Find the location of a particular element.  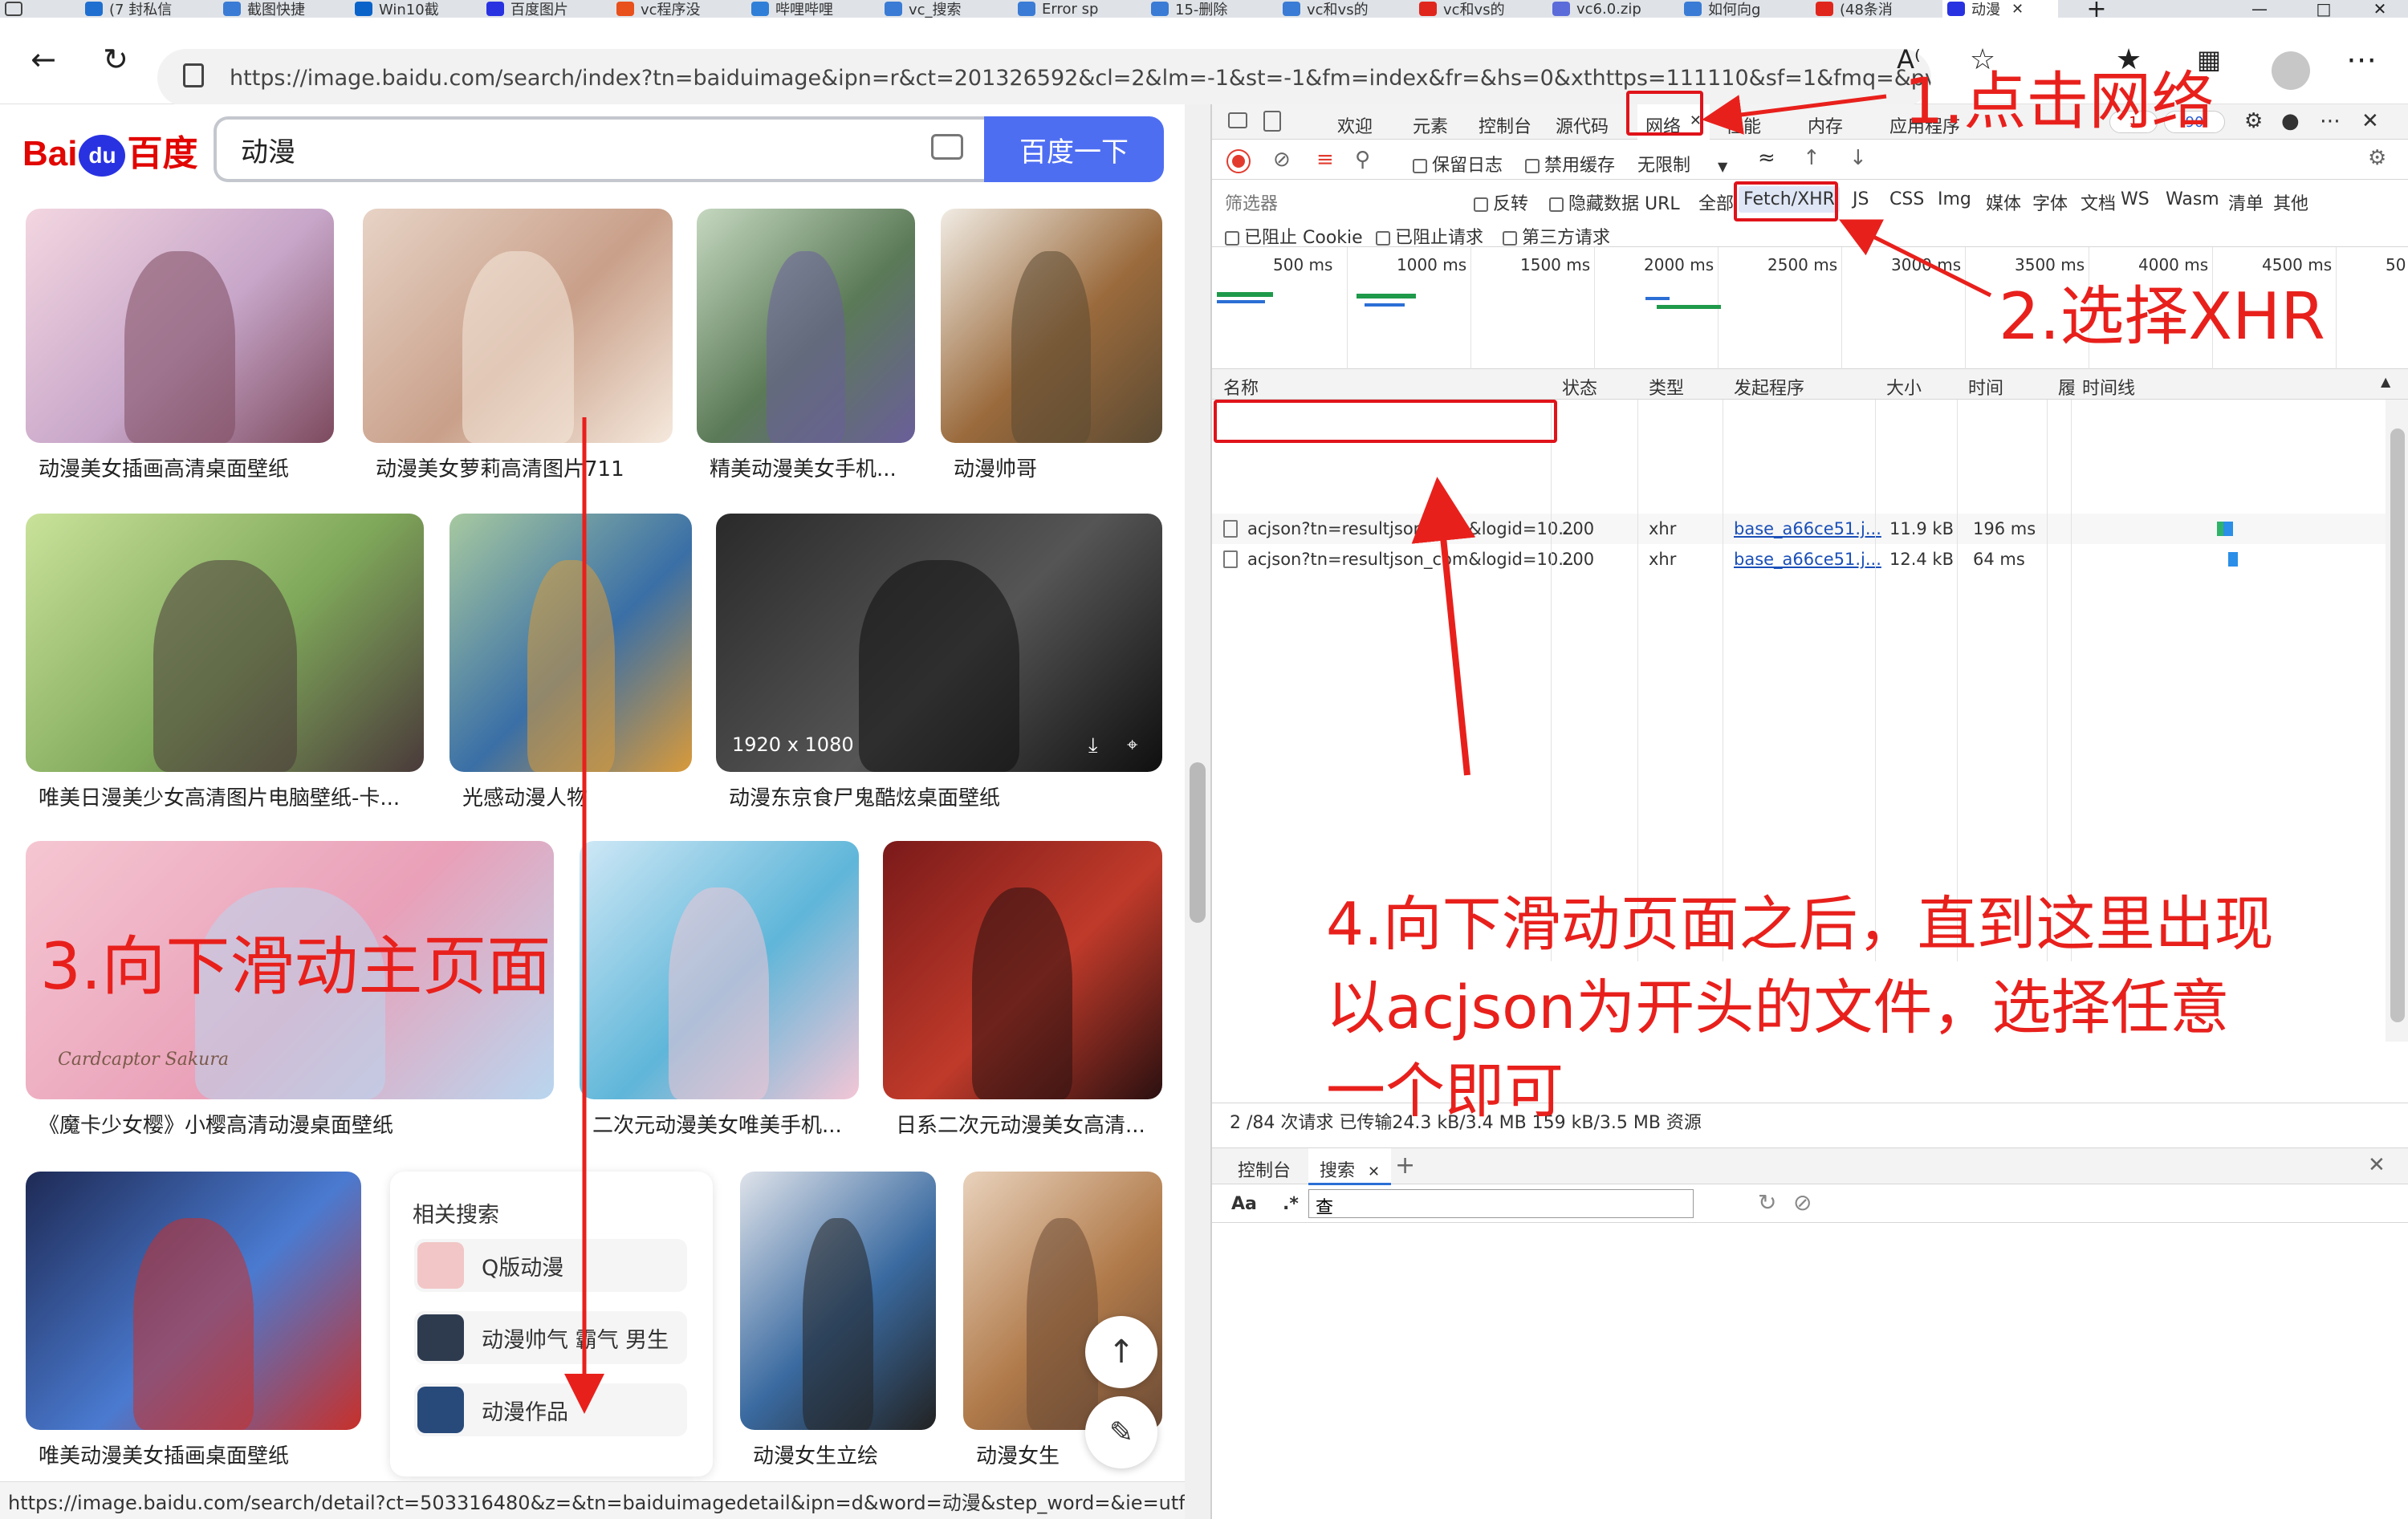

annotation-step3: 3.向下滑动主页面 is located at coordinates (295, 966).